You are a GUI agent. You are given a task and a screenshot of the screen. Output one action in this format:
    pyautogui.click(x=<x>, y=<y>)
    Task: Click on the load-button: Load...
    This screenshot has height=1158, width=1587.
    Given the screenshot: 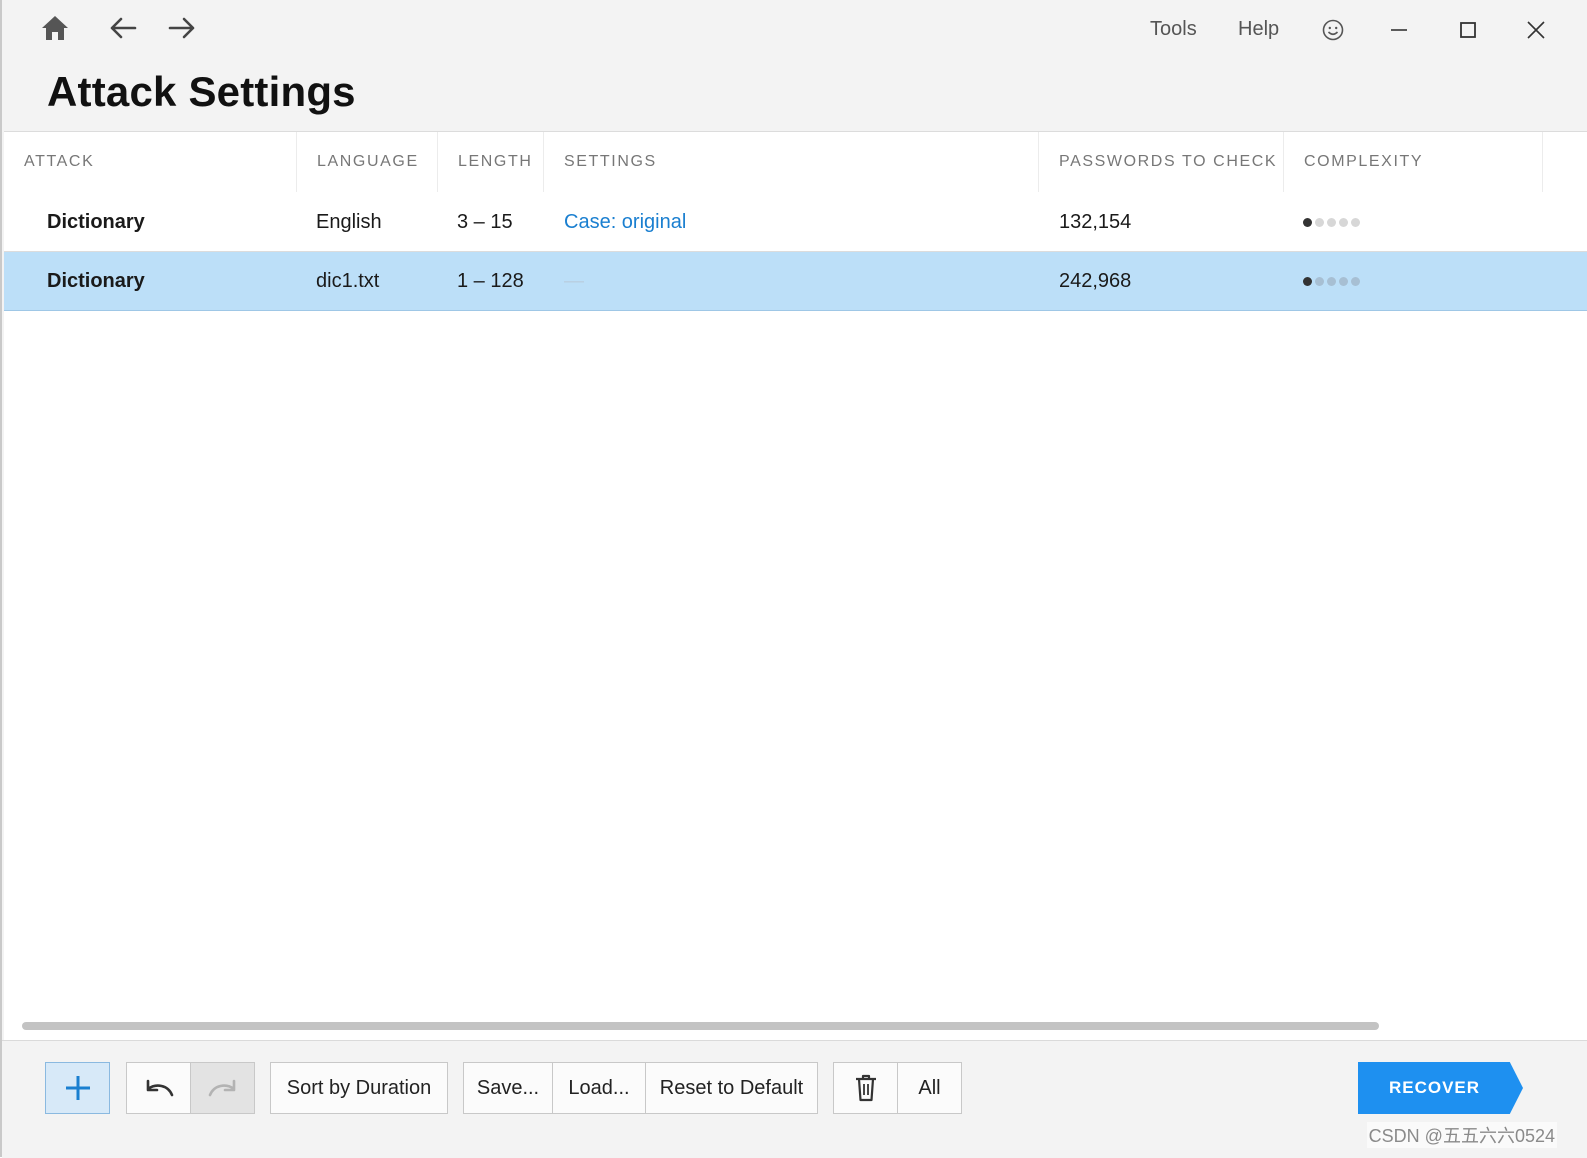 What is the action you would take?
    pyautogui.click(x=599, y=1088)
    